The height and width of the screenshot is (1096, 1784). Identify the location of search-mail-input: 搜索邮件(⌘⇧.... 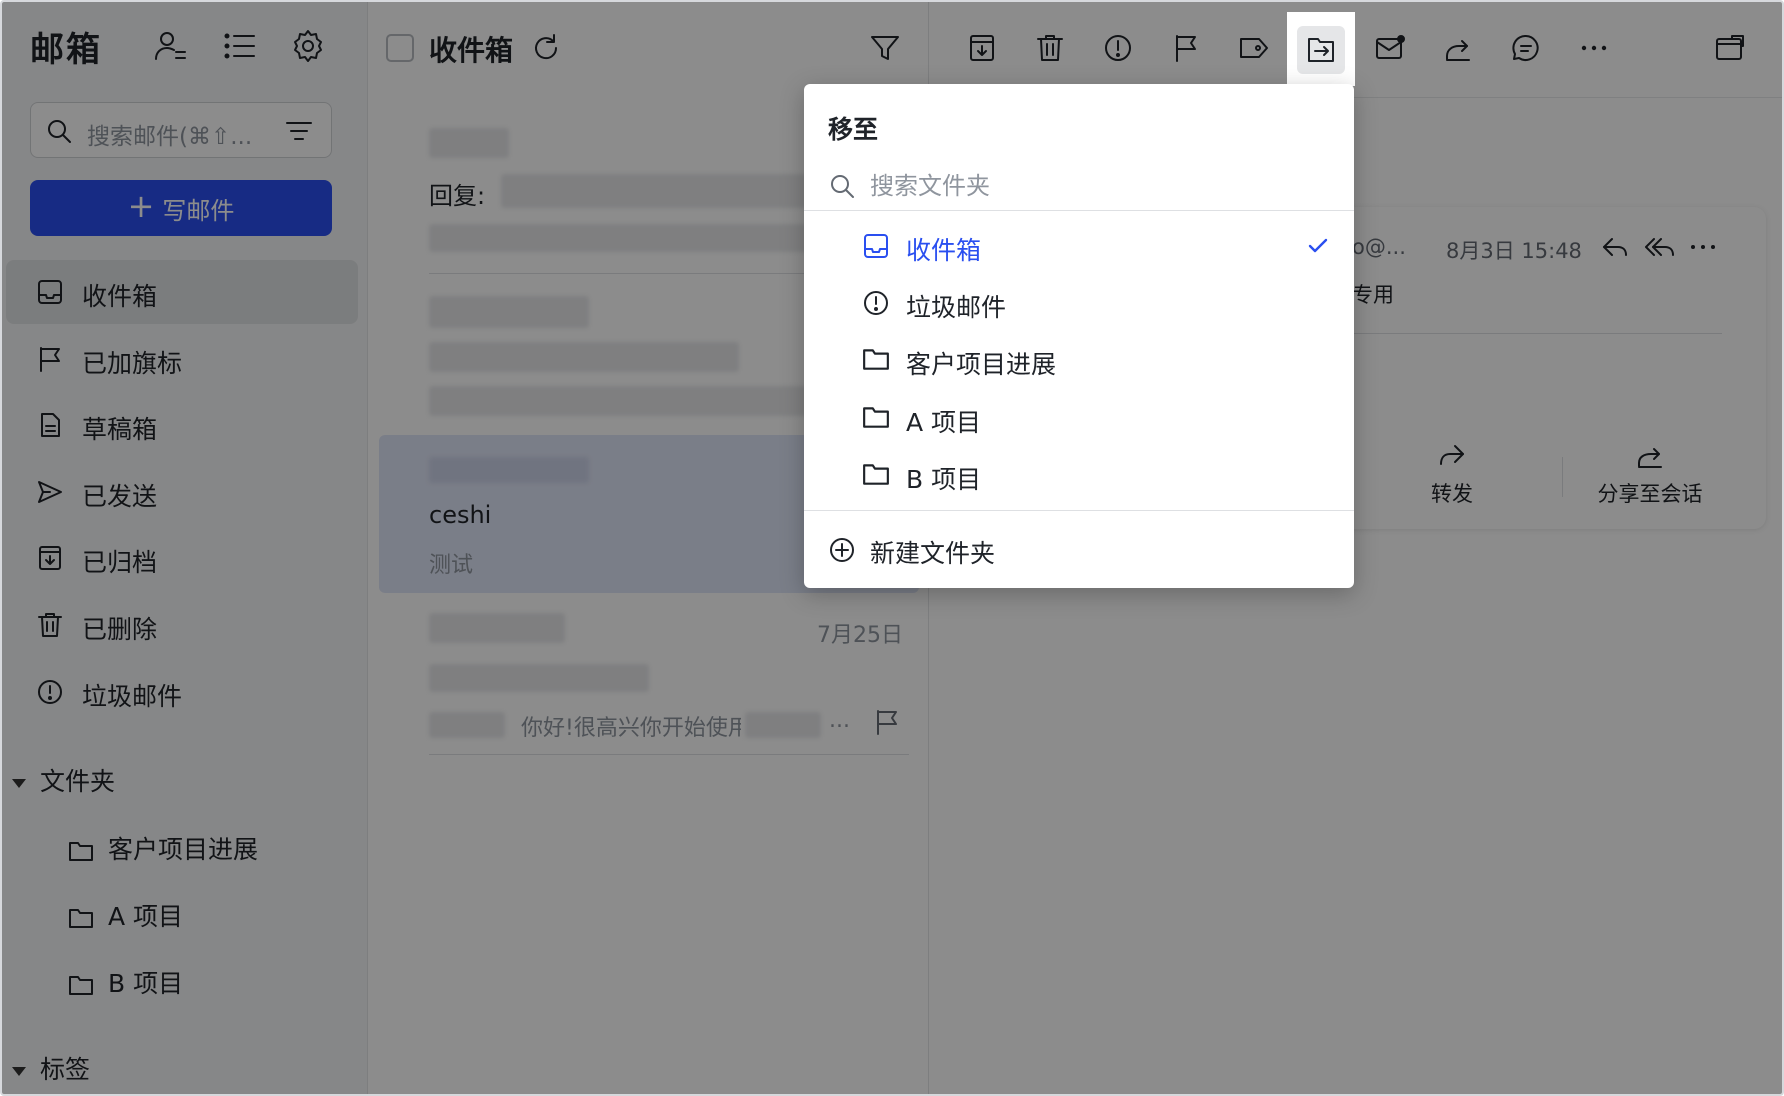
(181, 130).